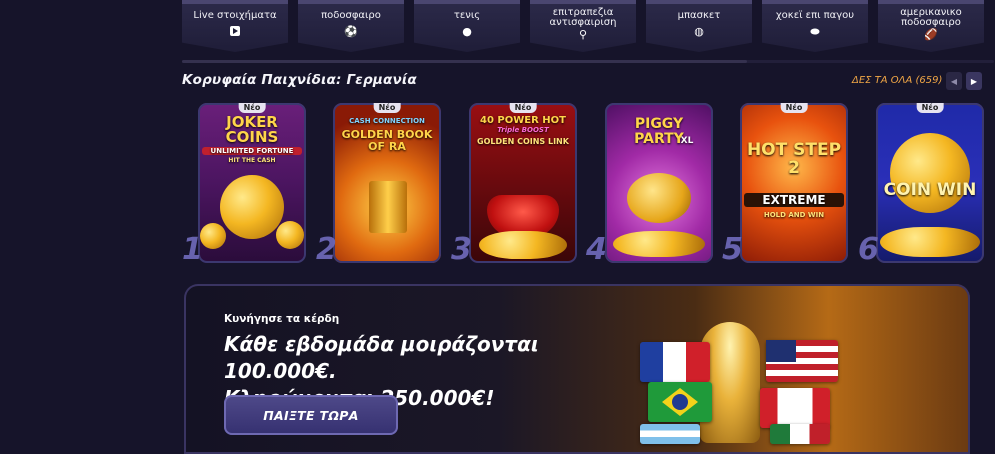 The height and width of the screenshot is (454, 995). What do you see at coordinates (815, 31) in the screenshot?
I see `hockey-puck-icon: ⬬` at bounding box center [815, 31].